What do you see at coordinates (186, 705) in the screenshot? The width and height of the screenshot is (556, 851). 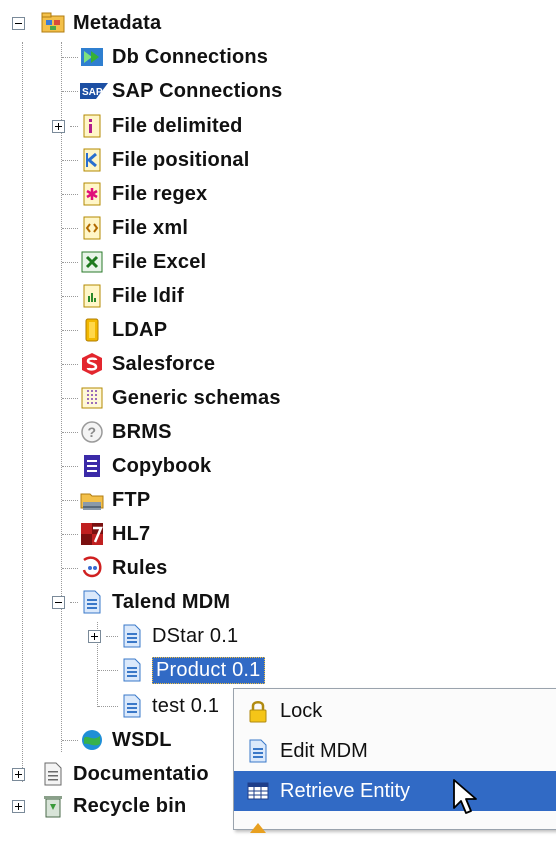 I see `tree-label-test: test 0.1` at bounding box center [186, 705].